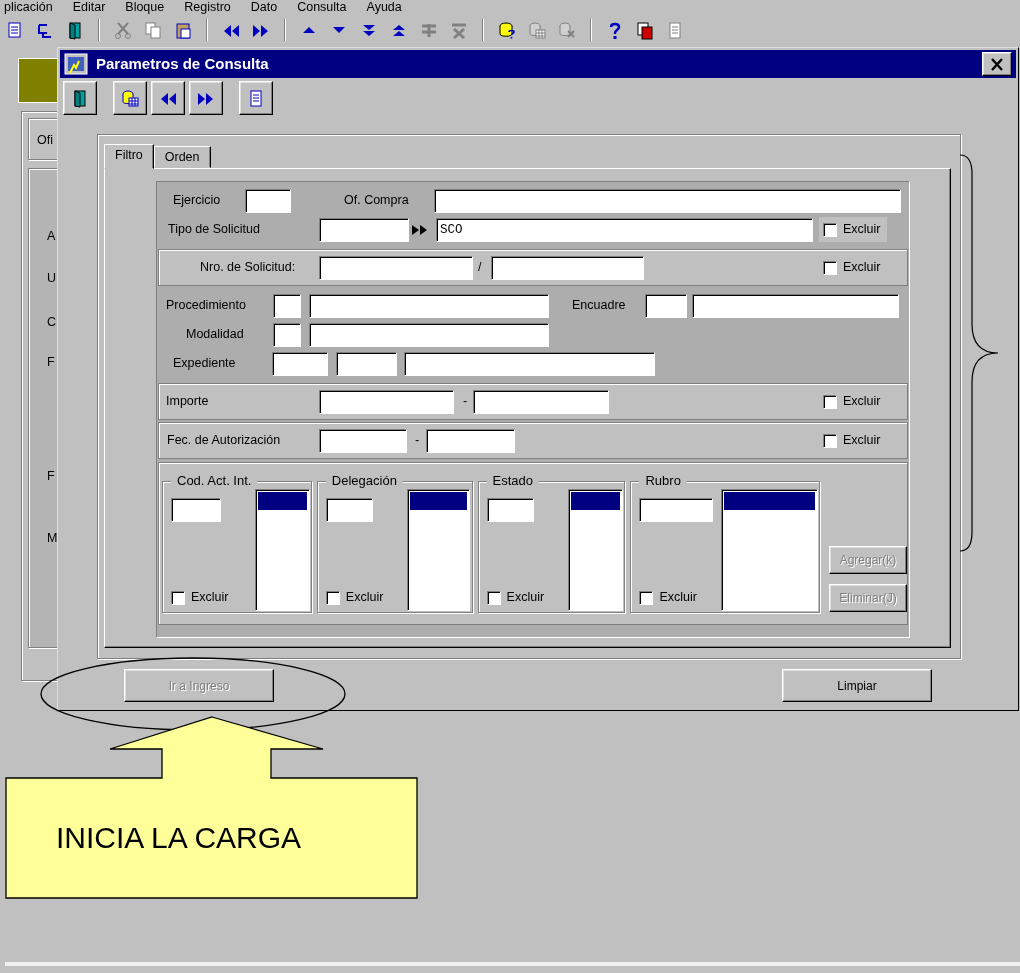  Describe the element at coordinates (183, 30) in the screenshot. I see `clipboard-icon` at that location.